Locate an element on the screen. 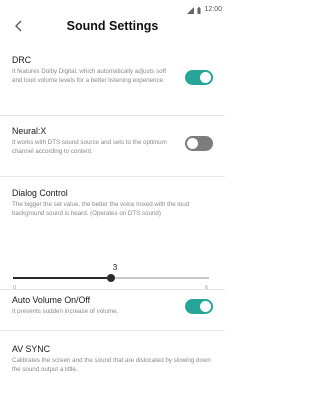 This screenshot has width=320, height=400. status-bar: 12:00 is located at coordinates (112, 7).